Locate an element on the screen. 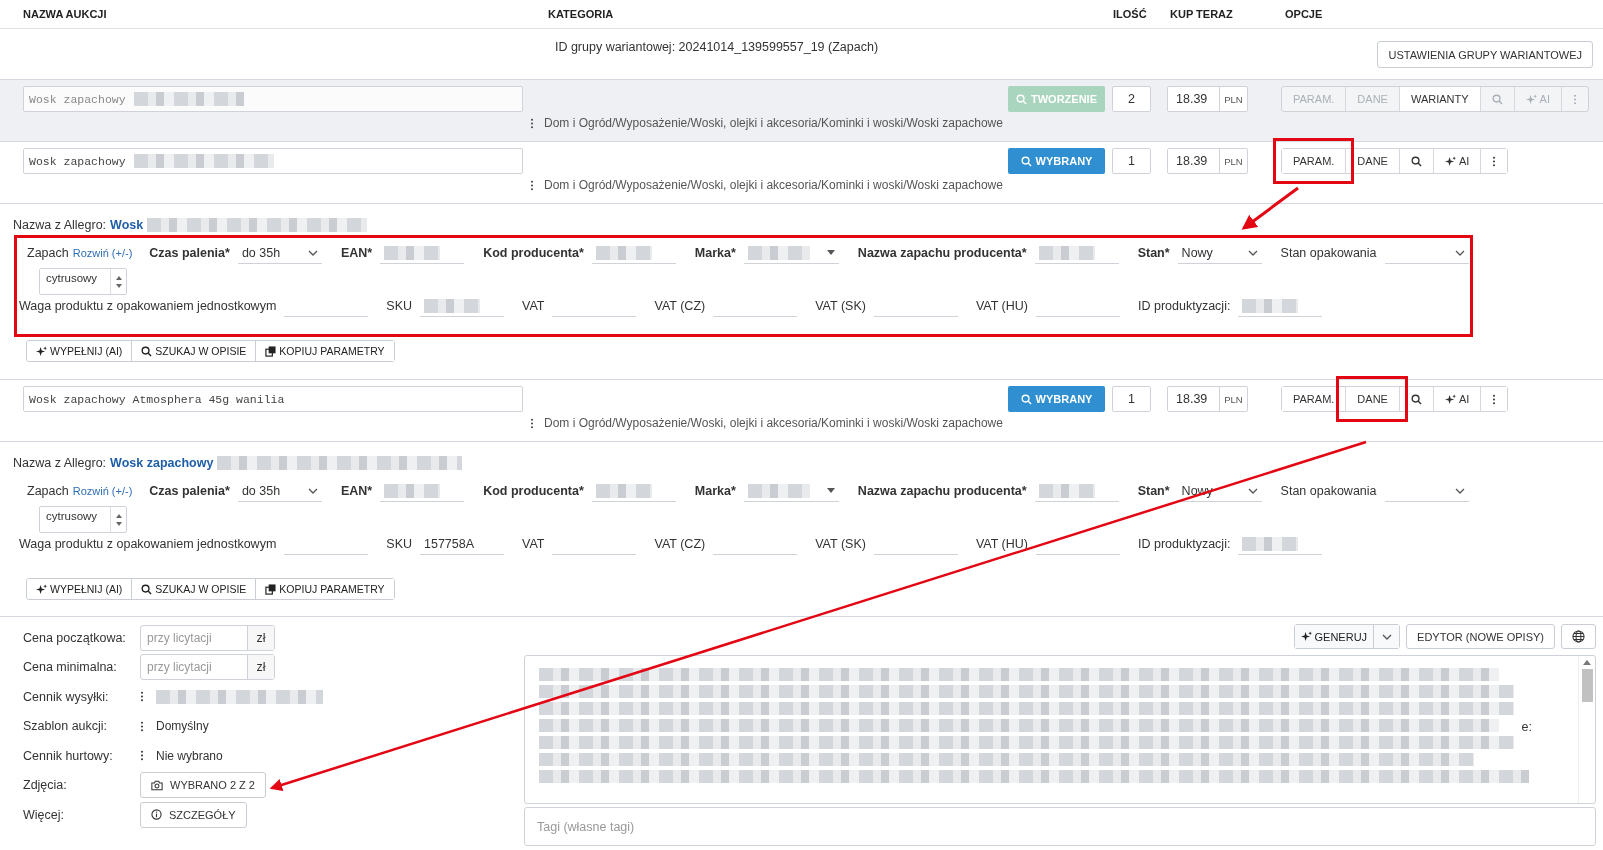 This screenshot has width=1603, height=850. field-label: VAT (HU) is located at coordinates (1001, 544).